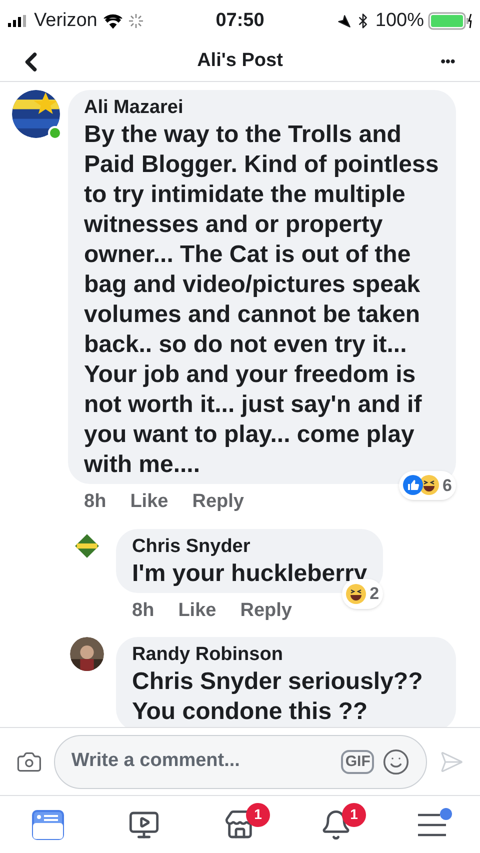  I want to click on page-title: Ali's Post, so click(240, 61).